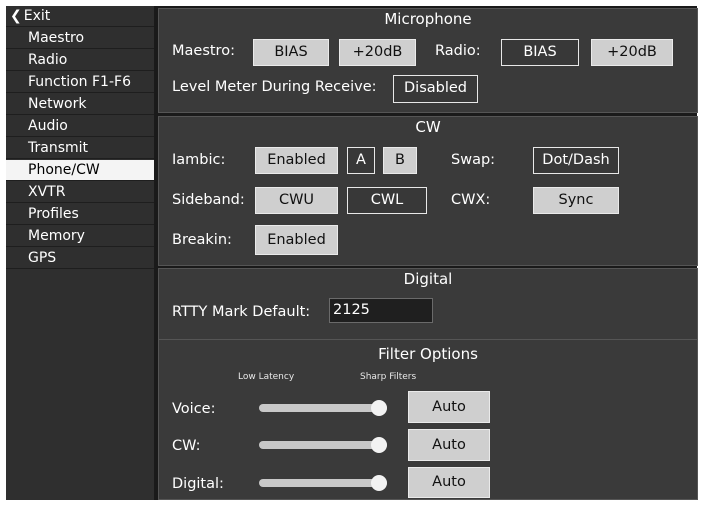 Image resolution: width=703 pixels, height=506 pixels. I want to click on cw-filter-label: CW:, so click(186, 446).